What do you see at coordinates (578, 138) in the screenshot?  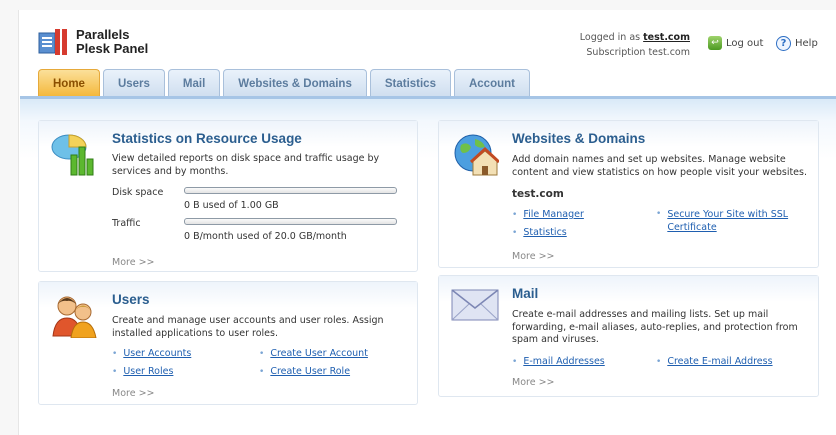 I see `websites-title: Websites & Domains` at bounding box center [578, 138].